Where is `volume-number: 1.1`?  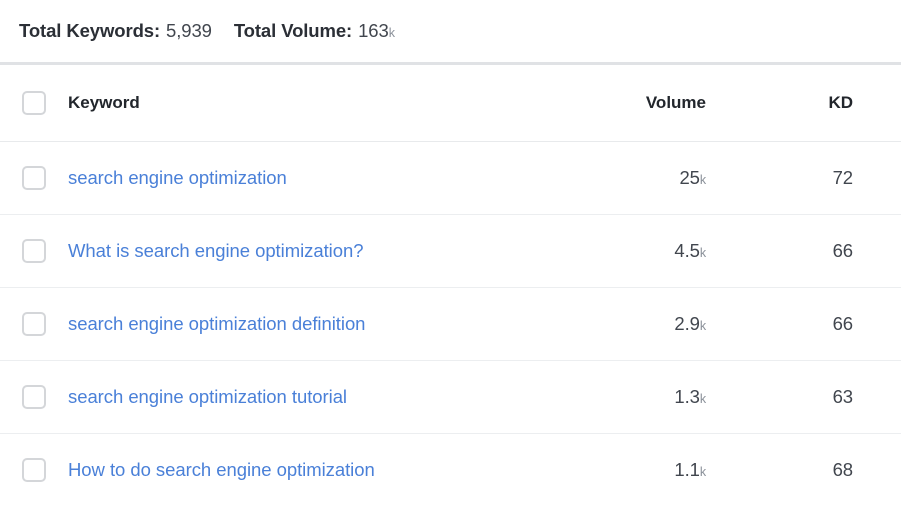 volume-number: 1.1 is located at coordinates (686, 469).